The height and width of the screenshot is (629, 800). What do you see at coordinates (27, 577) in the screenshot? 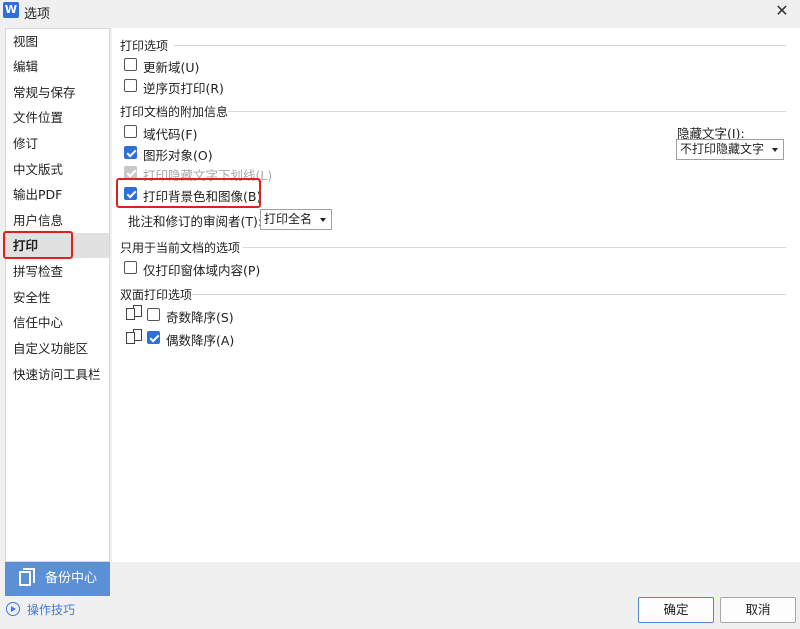
I see `backup-icon` at bounding box center [27, 577].